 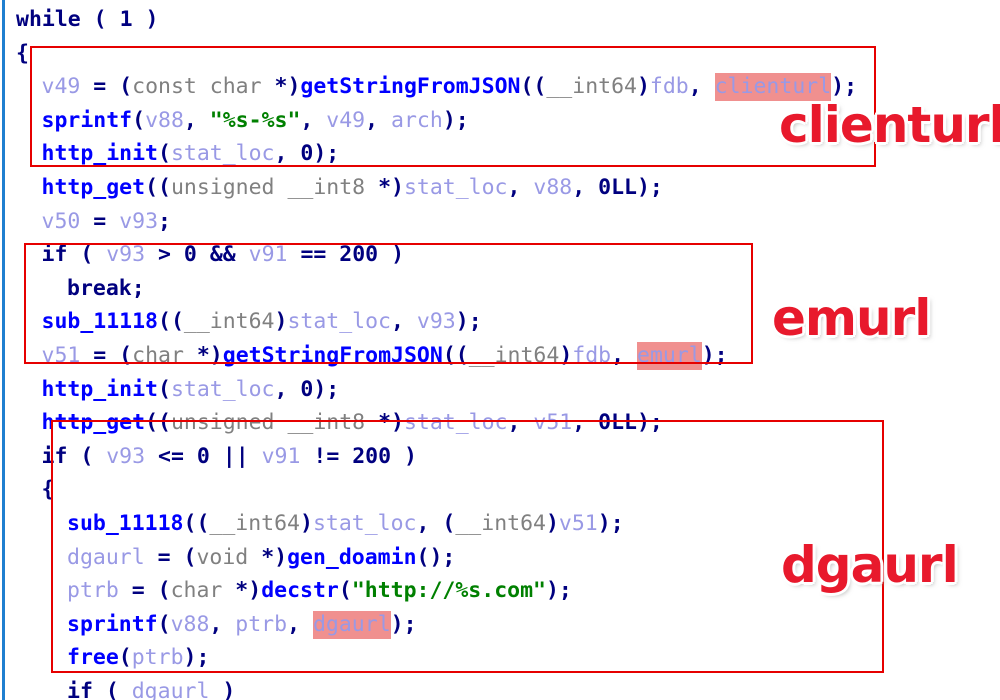 I want to click on code-token: sub_11118, so click(x=125, y=523).